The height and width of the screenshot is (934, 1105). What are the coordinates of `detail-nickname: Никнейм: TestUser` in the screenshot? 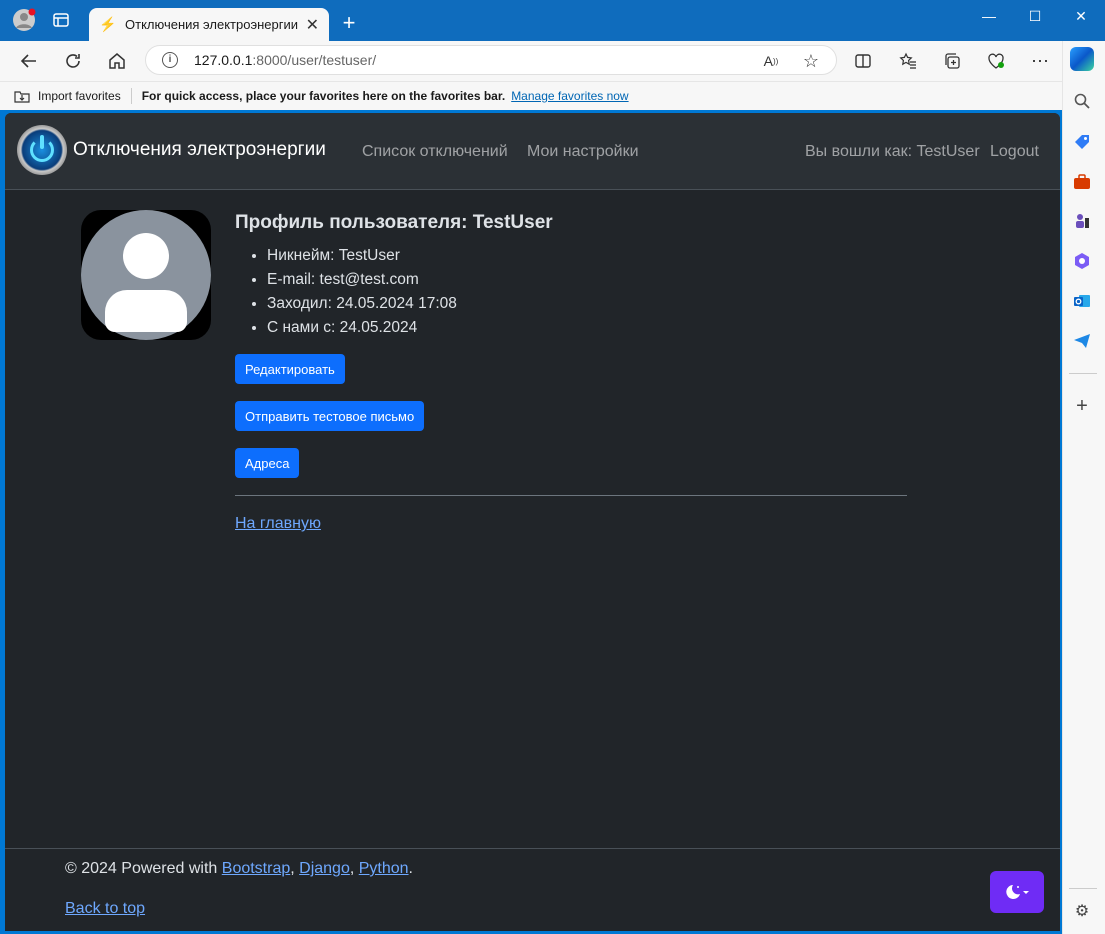 It's located at (362, 256).